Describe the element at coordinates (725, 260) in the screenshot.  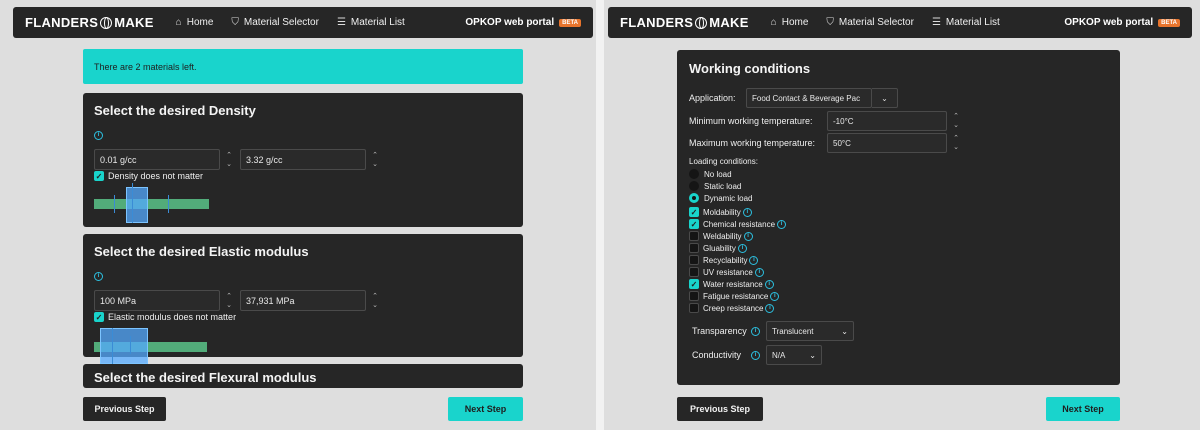
I see `property-label: Recyclability` at that location.